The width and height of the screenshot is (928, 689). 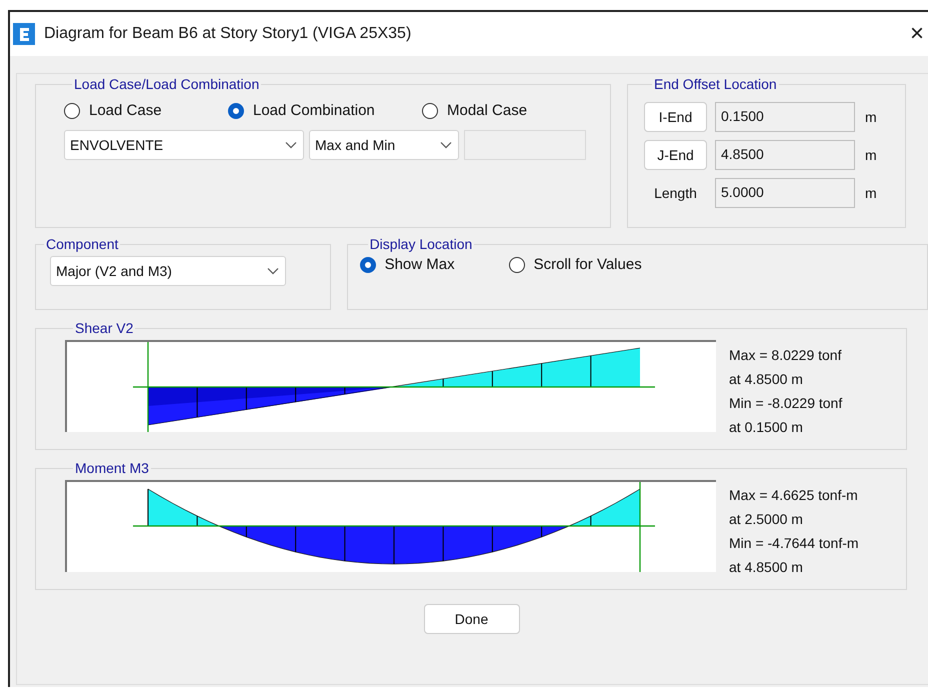 I want to click on radio-label: Load Combination, so click(x=314, y=110).